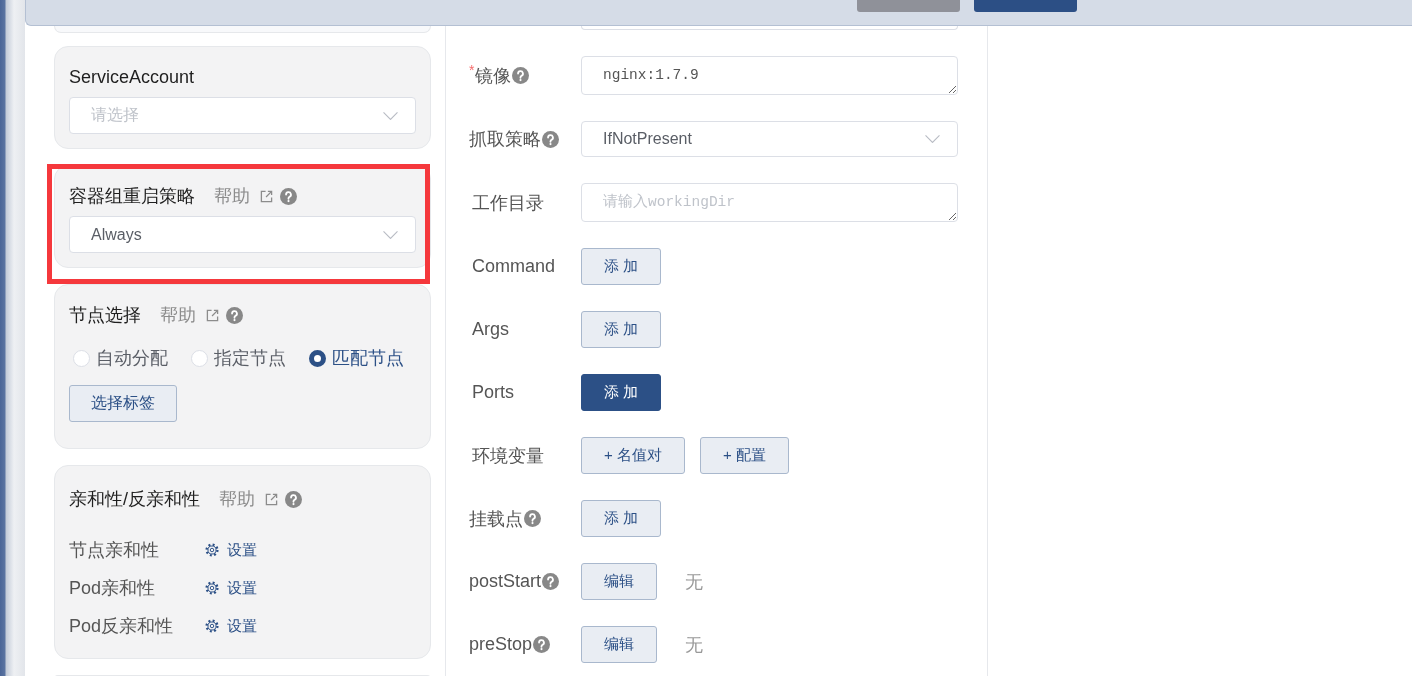  What do you see at coordinates (120, 358) in the screenshot?
I see `radio-option: 自动分配` at bounding box center [120, 358].